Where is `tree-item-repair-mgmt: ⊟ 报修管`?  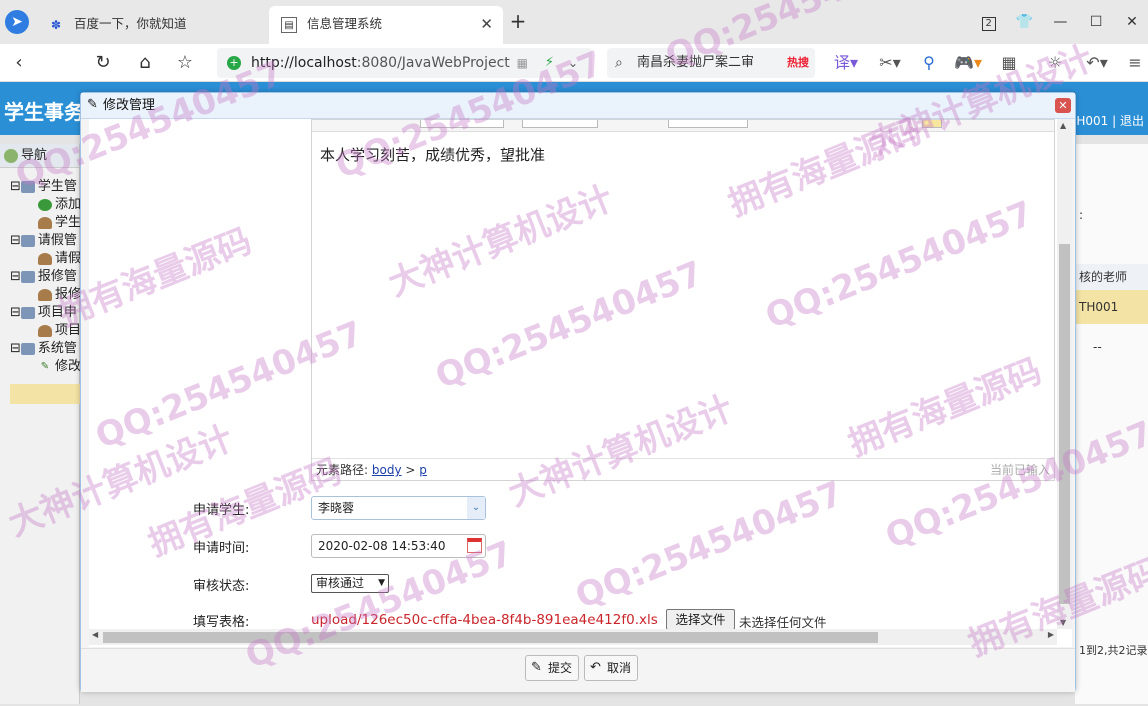 tree-item-repair-mgmt: ⊟ 报修管 is located at coordinates (43, 277).